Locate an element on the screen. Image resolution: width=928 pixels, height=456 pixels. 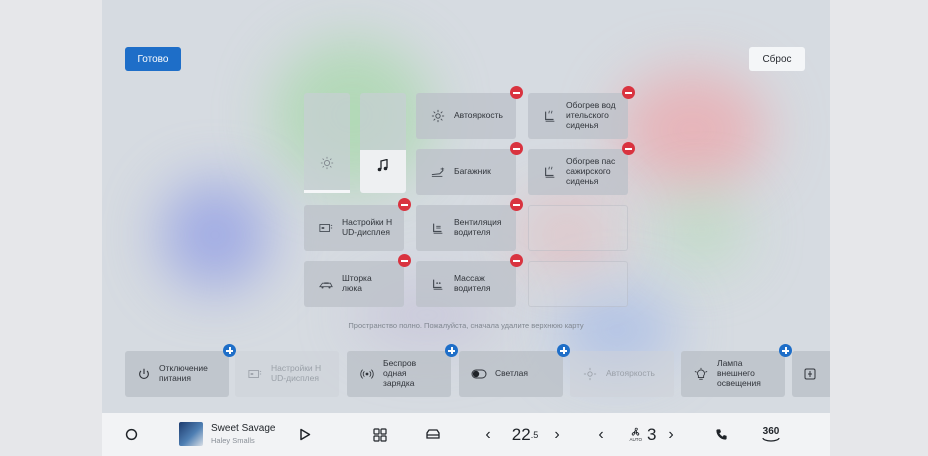
tile-driver-ventilation: Вентиляция водителя is located at coordinates (469, 224).